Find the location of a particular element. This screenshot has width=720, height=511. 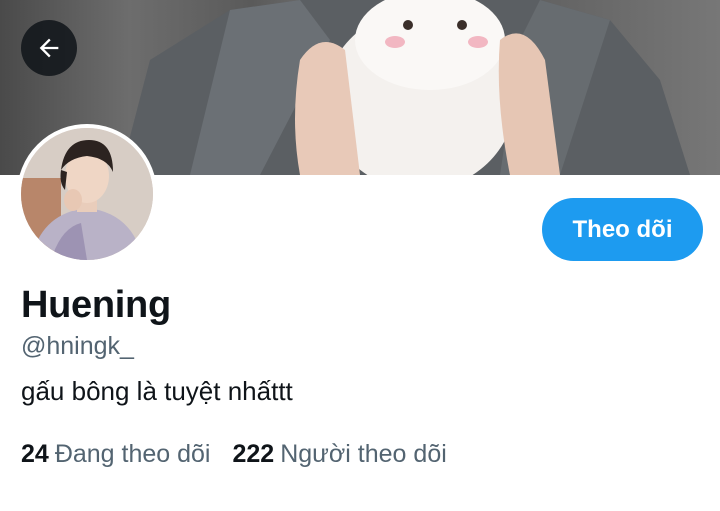

followers-stat: 222 Người theo dõi is located at coordinates (340, 454).